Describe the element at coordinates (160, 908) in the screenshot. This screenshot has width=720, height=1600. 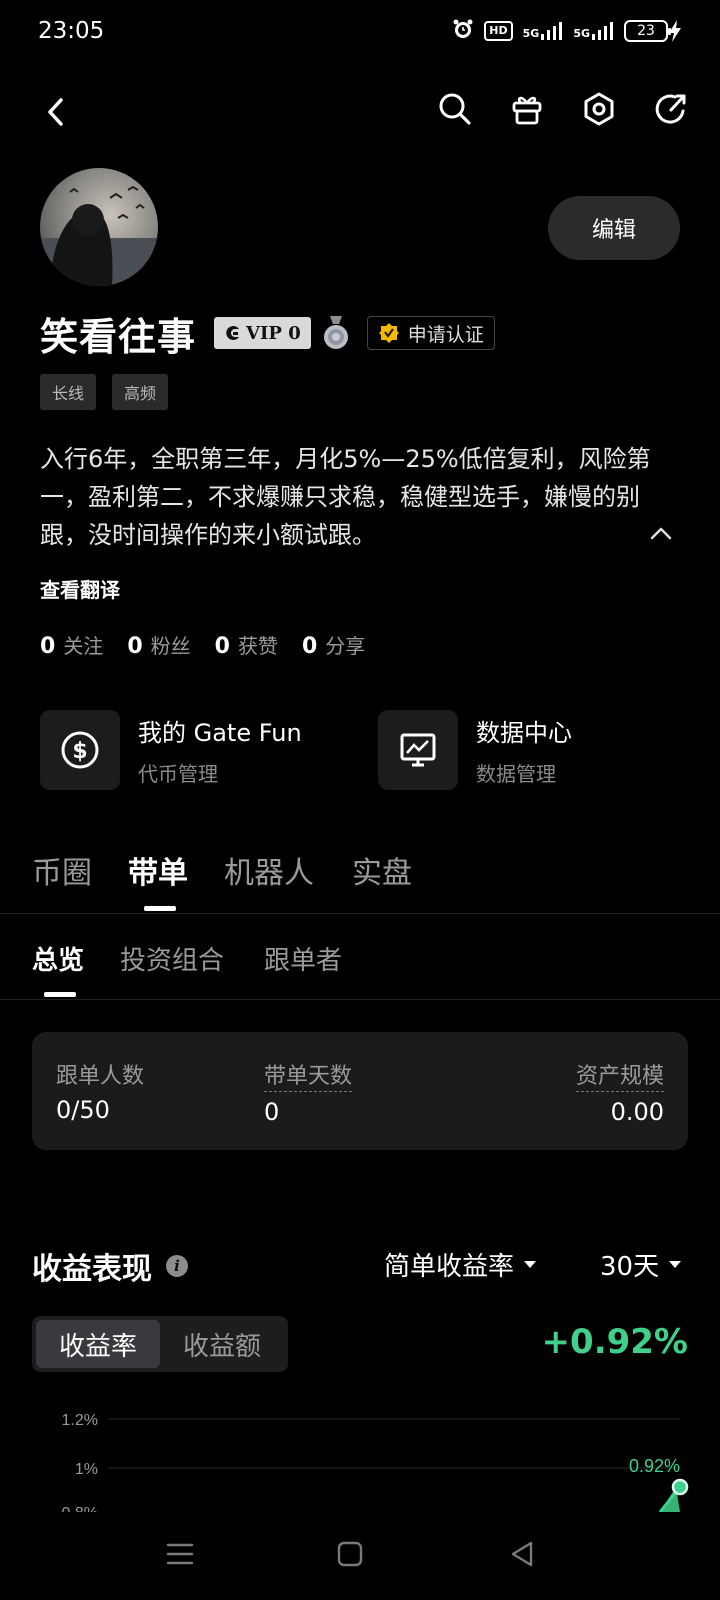
I see `tab-indicator` at that location.